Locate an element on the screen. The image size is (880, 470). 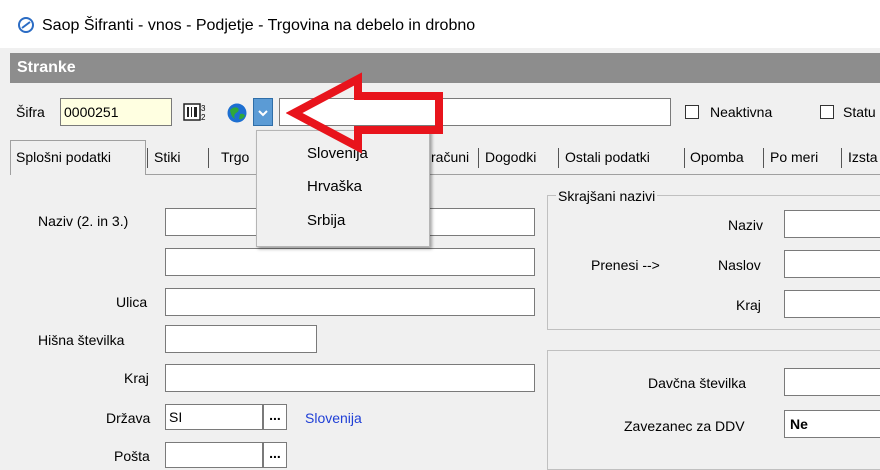
status-label: Statu is located at coordinates (859, 112).